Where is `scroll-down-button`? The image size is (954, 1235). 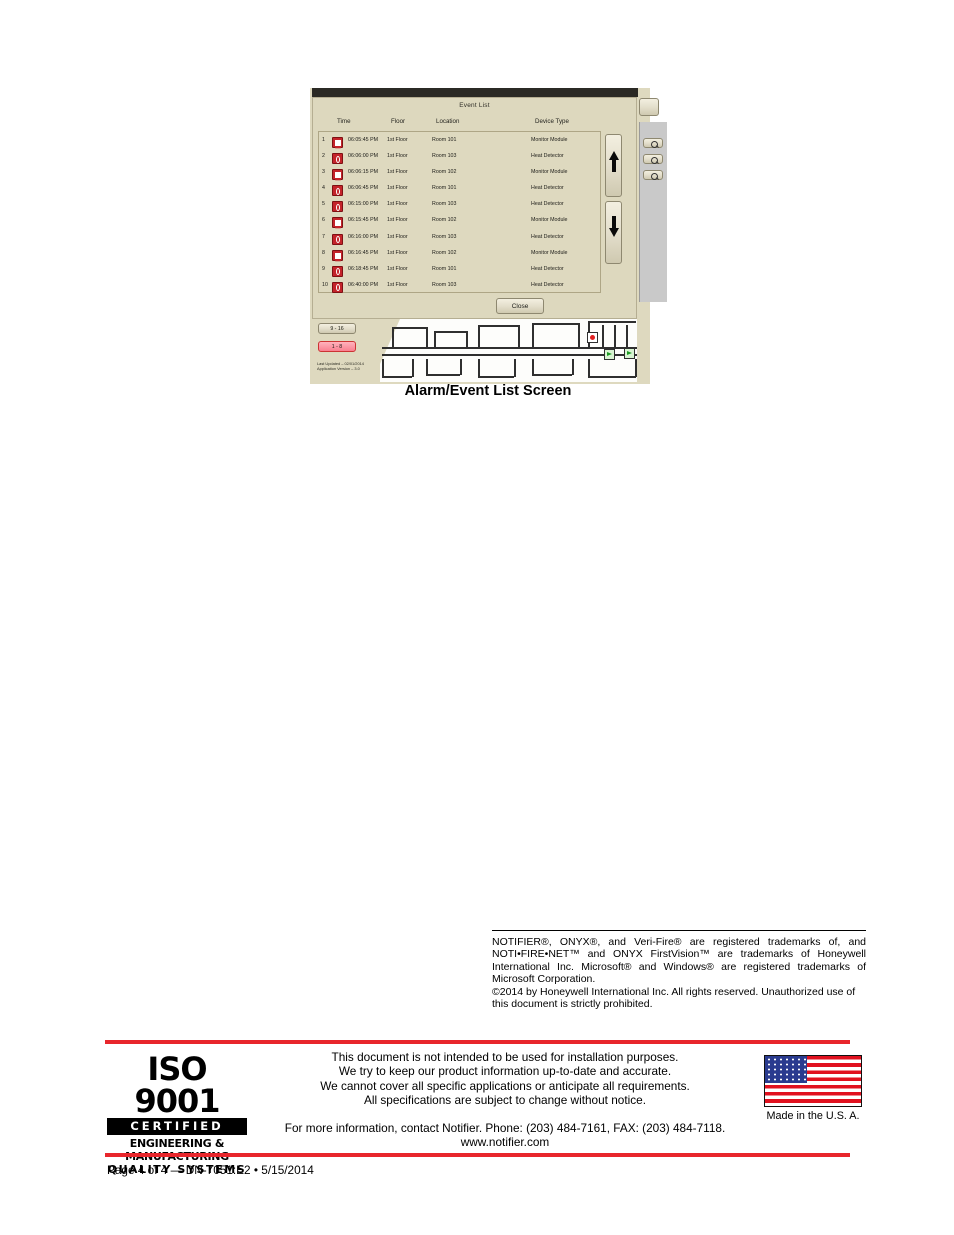 scroll-down-button is located at coordinates (613, 232).